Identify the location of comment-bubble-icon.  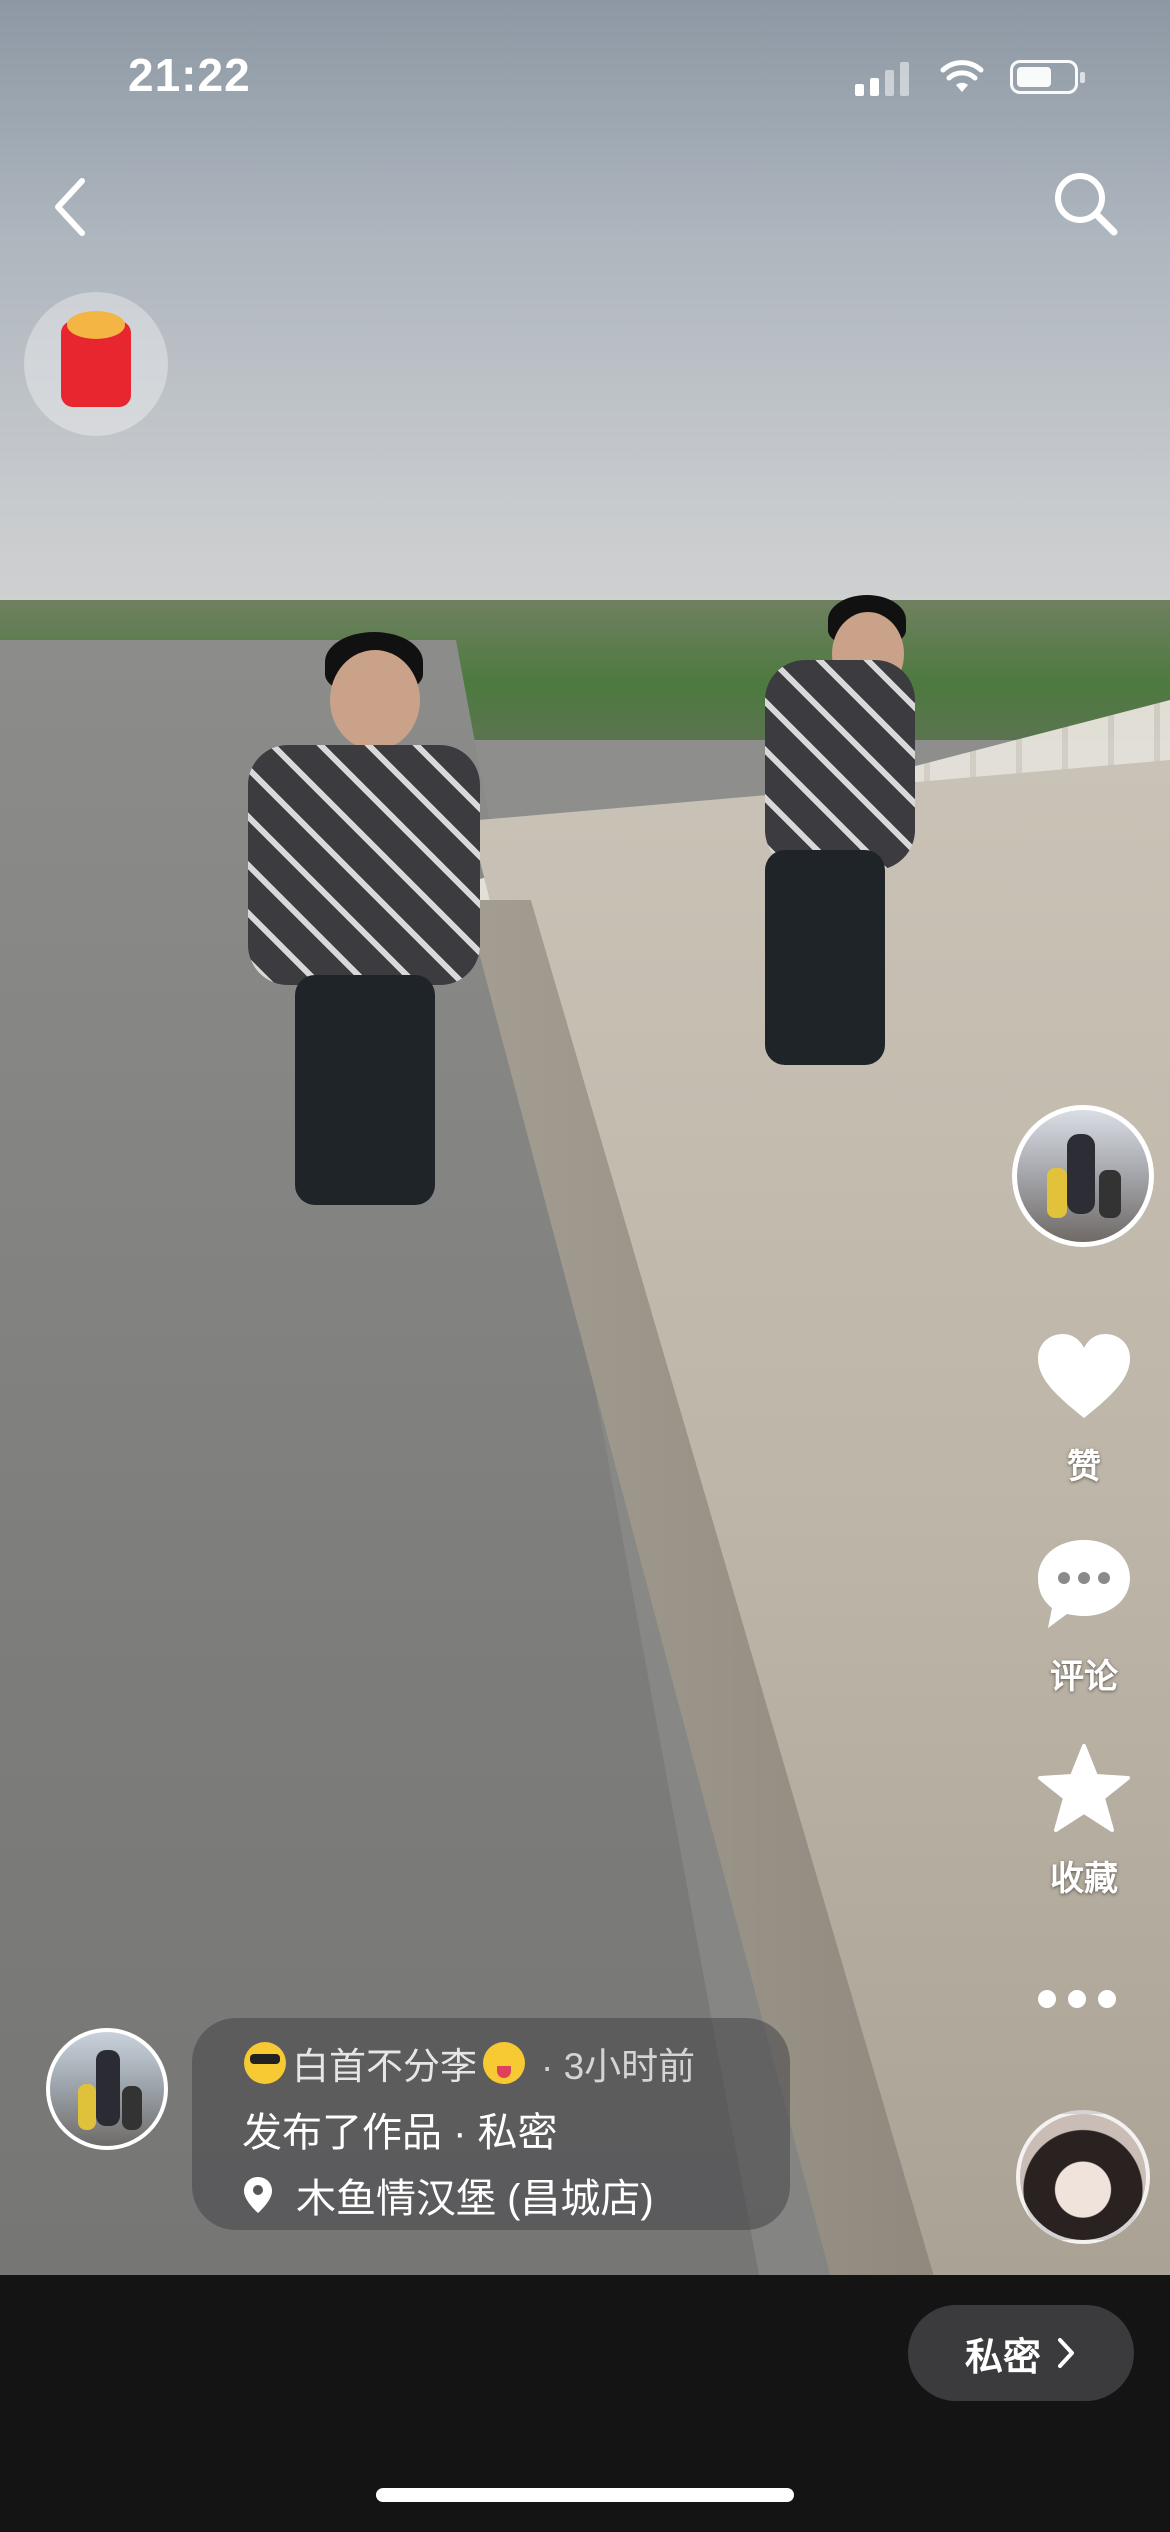
(1084, 1584).